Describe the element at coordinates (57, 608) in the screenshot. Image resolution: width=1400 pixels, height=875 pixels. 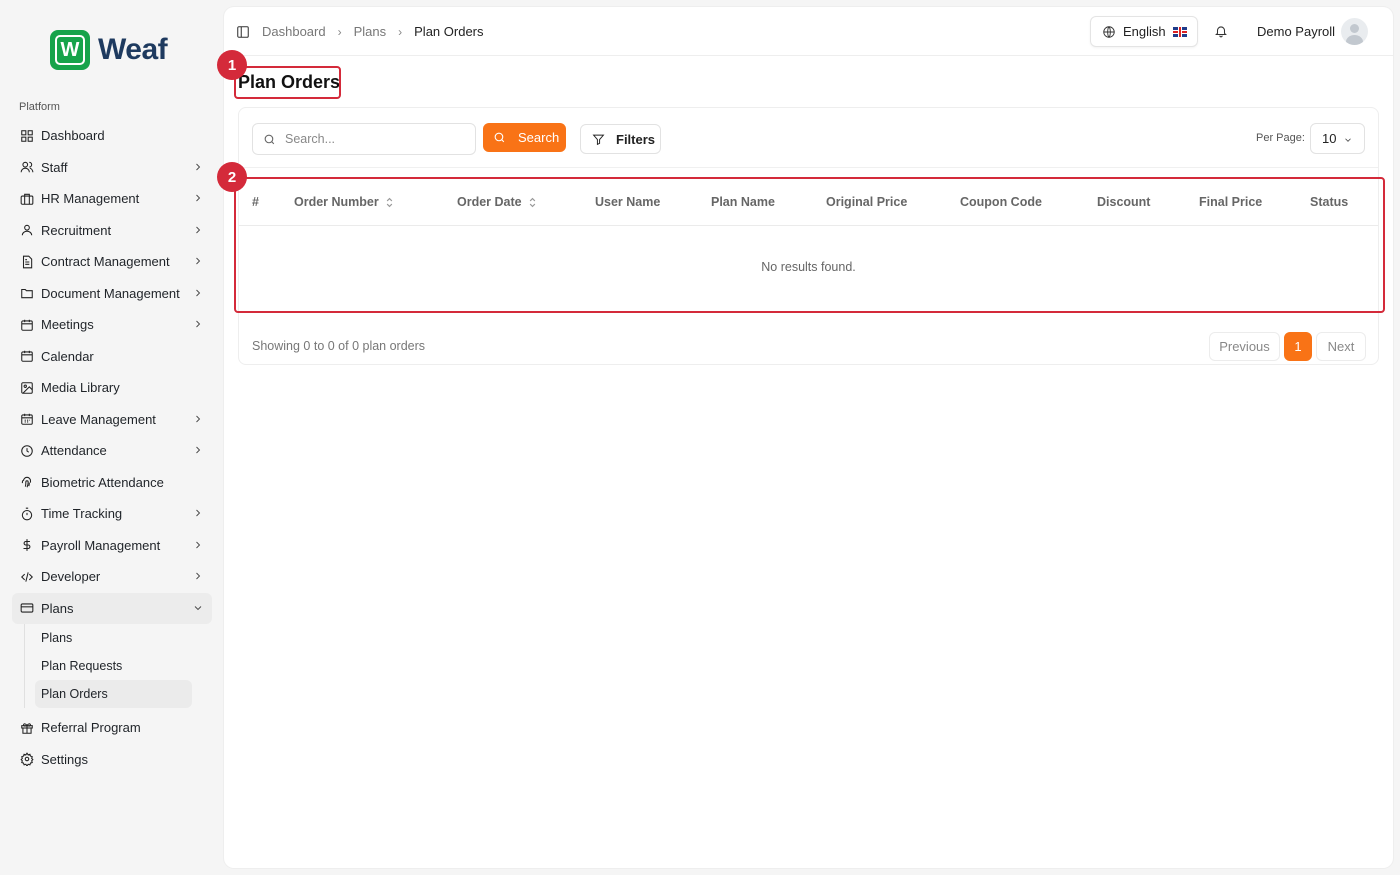
I see `sidebar-item-label: Plans` at that location.